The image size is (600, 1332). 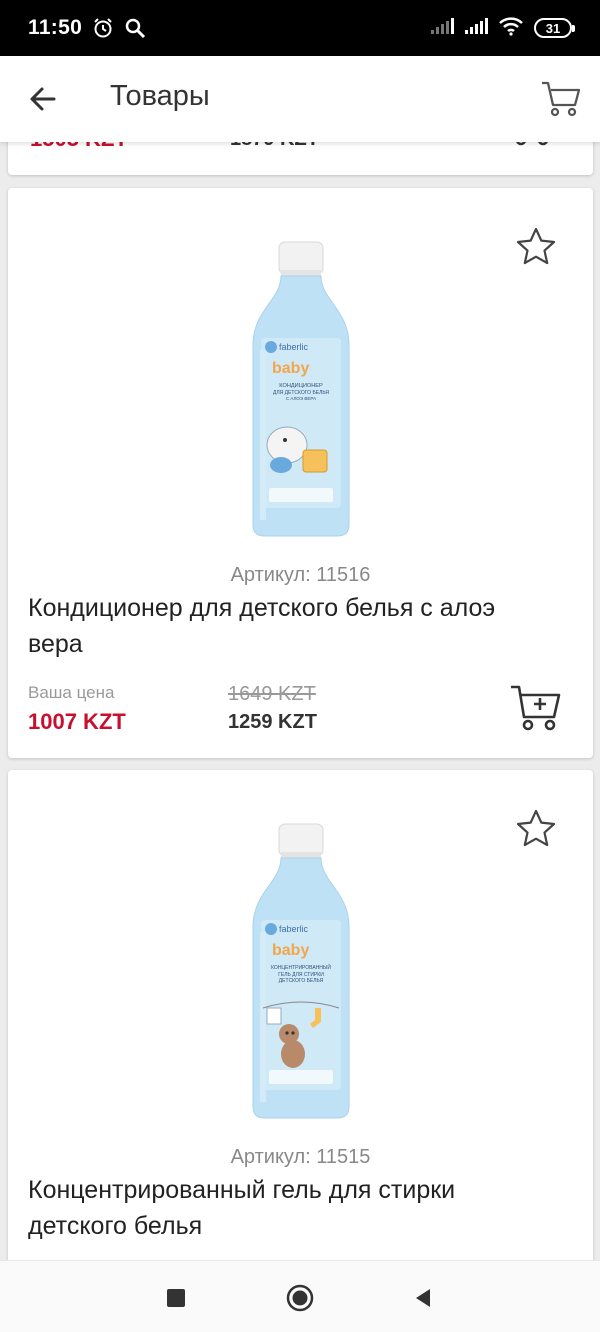 What do you see at coordinates (135, 28) in the screenshot?
I see `search-icon` at bounding box center [135, 28].